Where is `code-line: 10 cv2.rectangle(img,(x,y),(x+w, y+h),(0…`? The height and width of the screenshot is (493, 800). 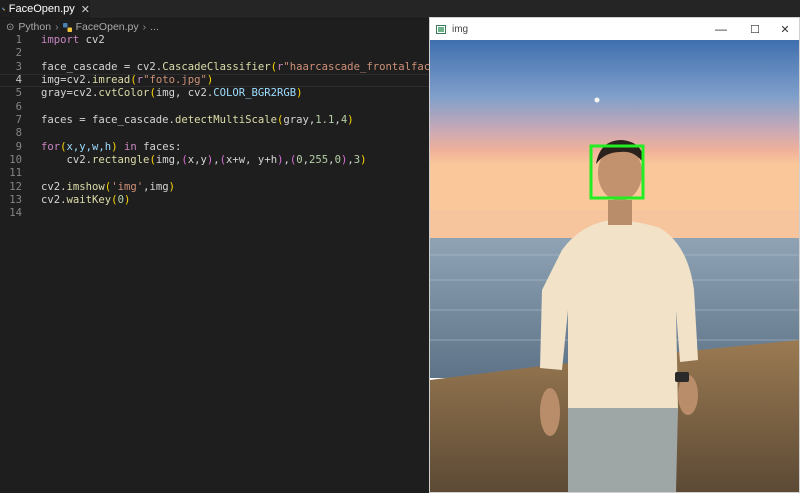
code-line: 10 cv2.rectangle(img,(x,y),(x+w, y+h),(0… is located at coordinates (188, 160).